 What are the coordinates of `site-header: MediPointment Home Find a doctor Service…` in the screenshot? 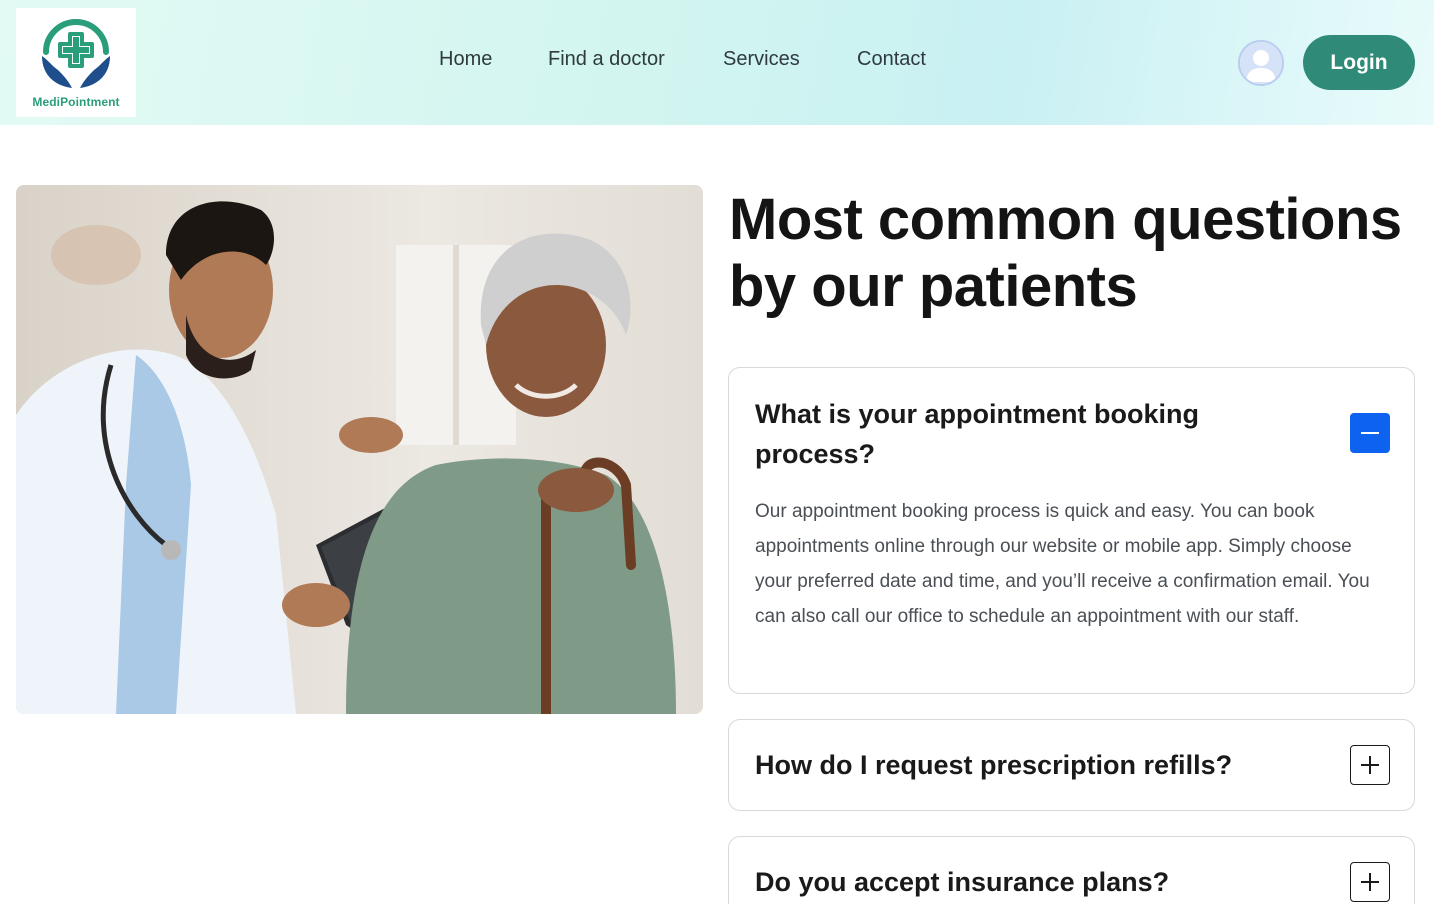 It's located at (717, 62).